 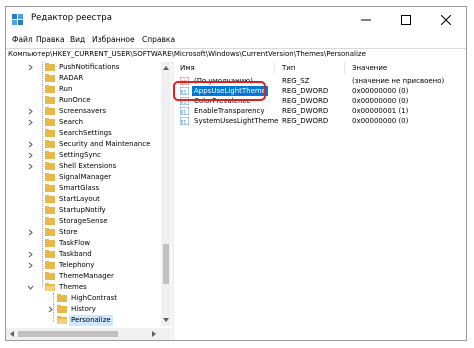 I want to click on tree-item-label: Store, so click(x=68, y=232).